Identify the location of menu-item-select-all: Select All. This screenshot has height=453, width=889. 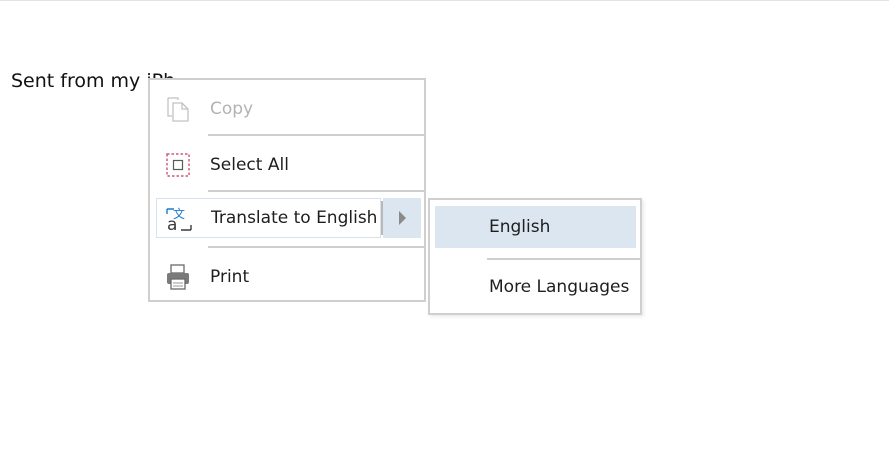
(287, 165).